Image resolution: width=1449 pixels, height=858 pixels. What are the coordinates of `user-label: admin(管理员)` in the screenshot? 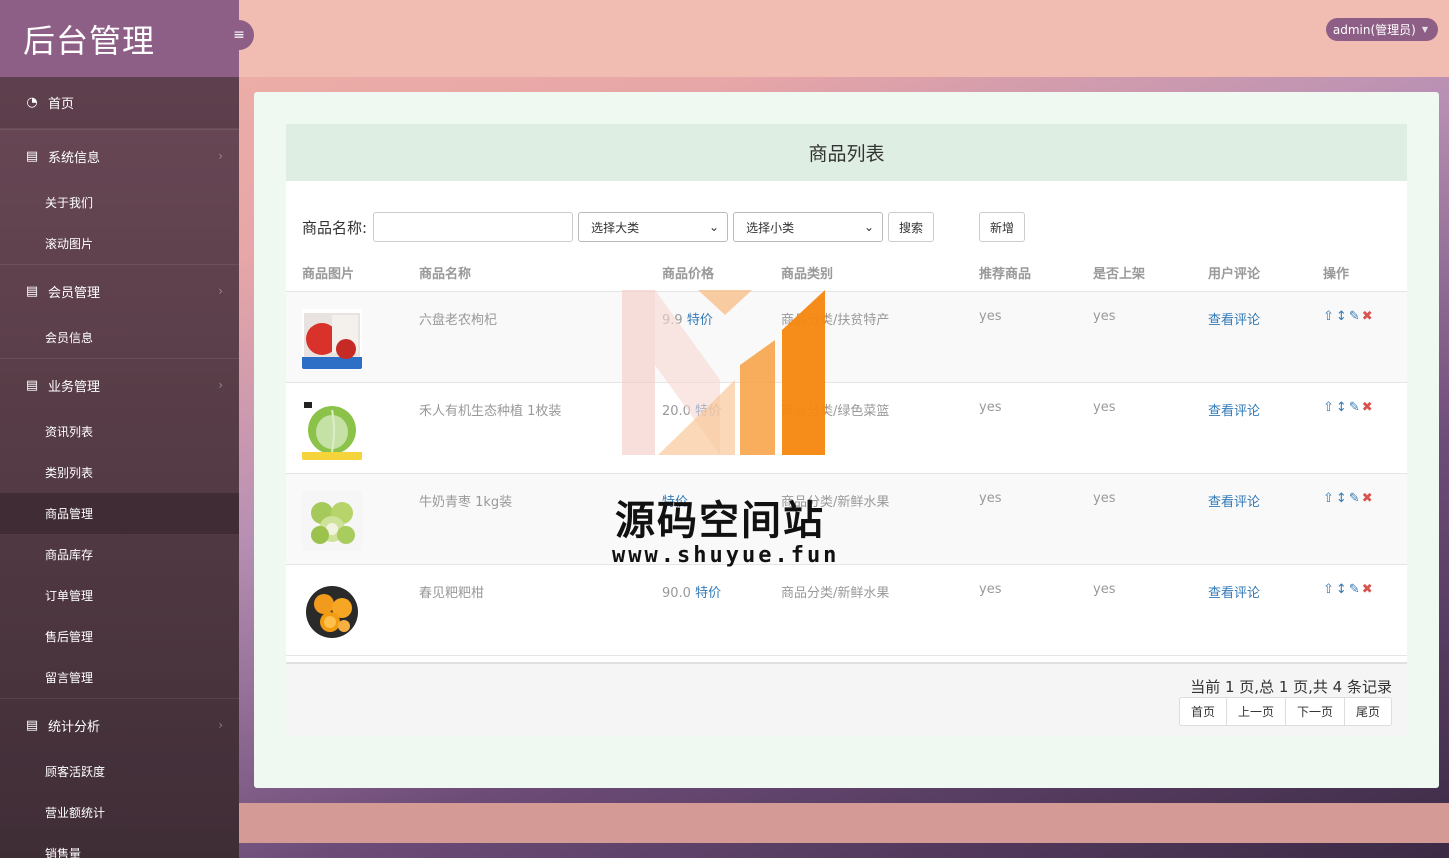 It's located at (1374, 30).